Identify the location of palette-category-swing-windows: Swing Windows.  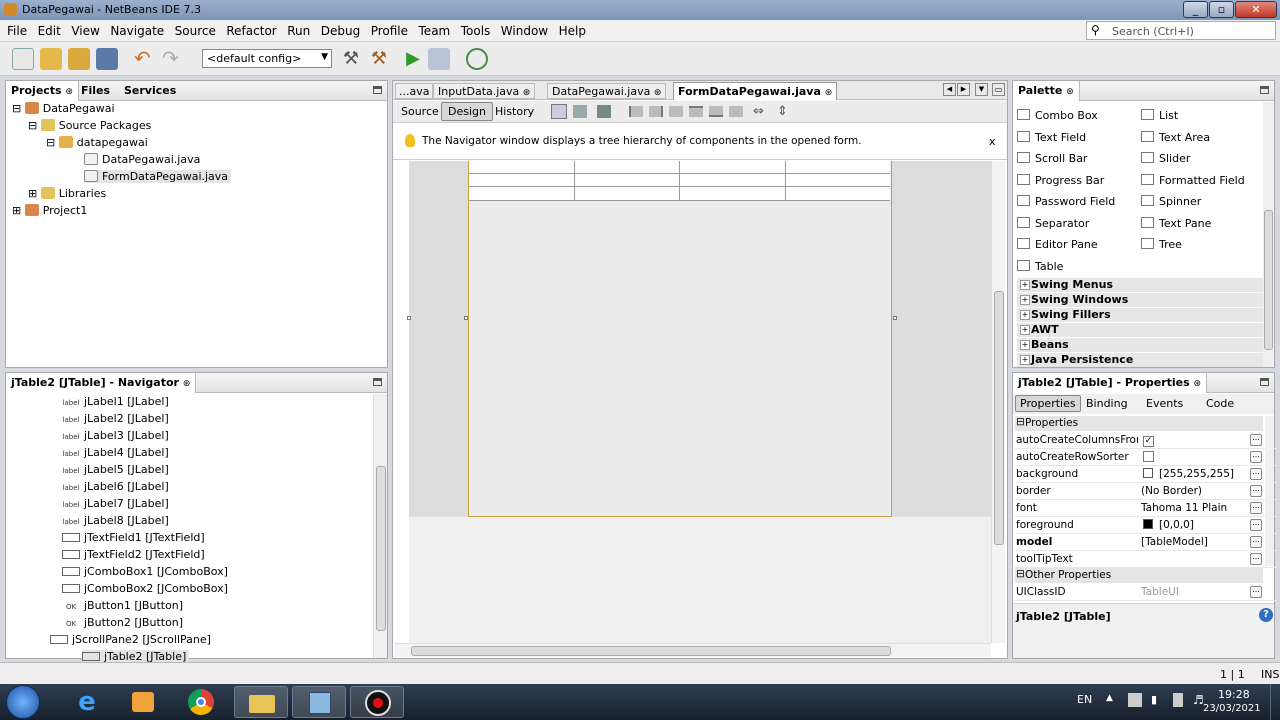
(1141, 300).